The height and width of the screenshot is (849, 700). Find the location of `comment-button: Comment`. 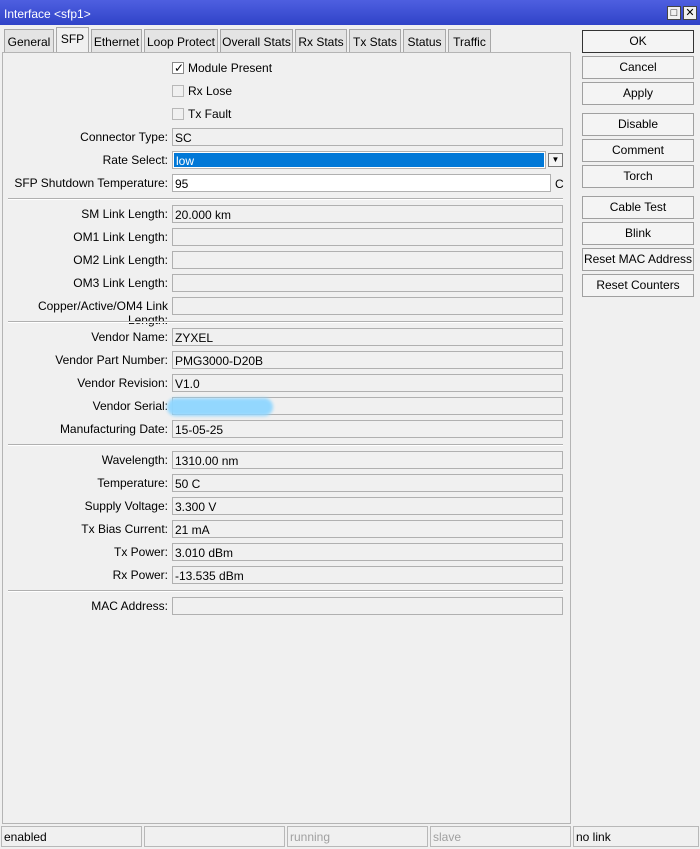

comment-button: Comment is located at coordinates (638, 150).